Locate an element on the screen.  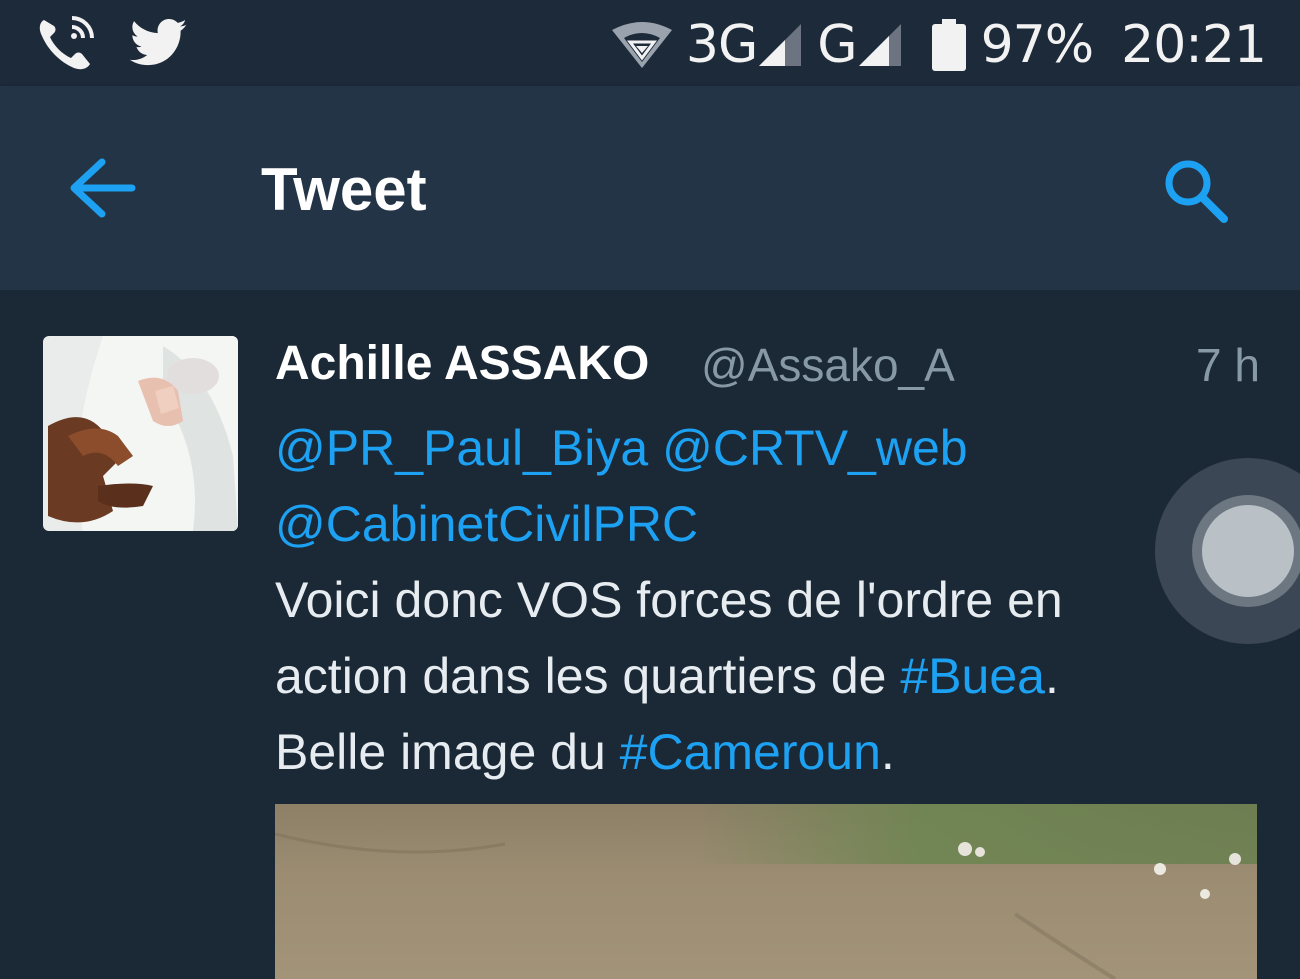
battery-percentage: 97% is located at coordinates (1037, 45).